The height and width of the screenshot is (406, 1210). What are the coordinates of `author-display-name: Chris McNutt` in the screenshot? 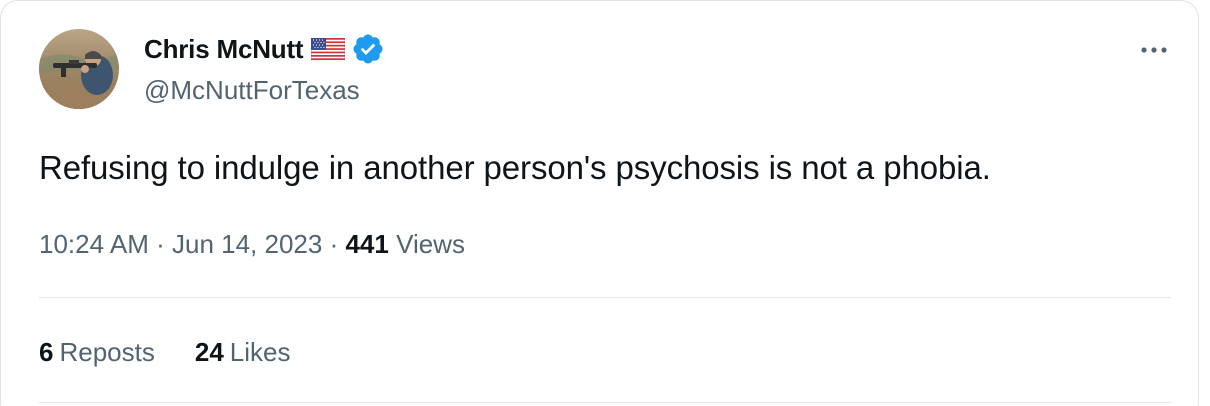 It's located at (224, 49).